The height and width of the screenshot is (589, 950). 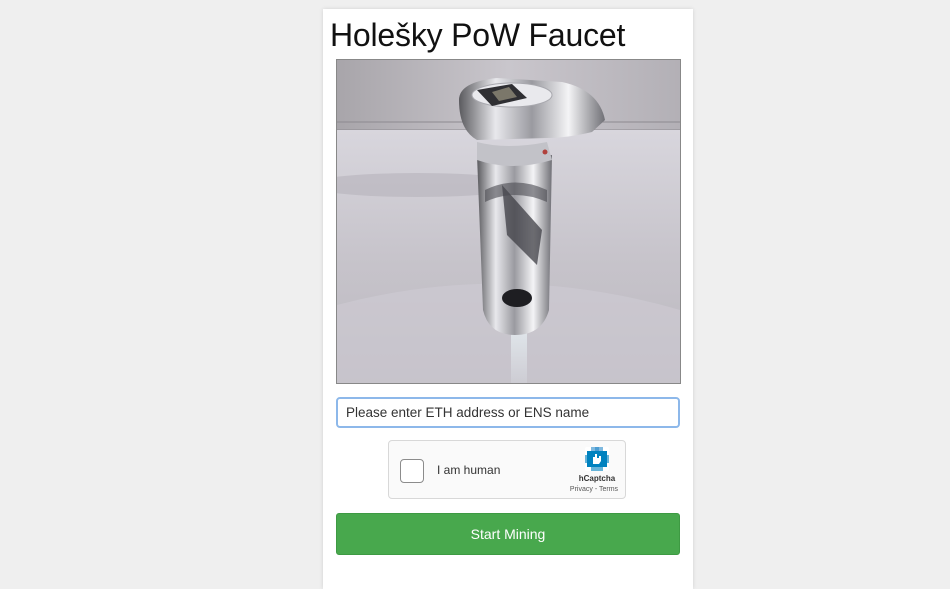 What do you see at coordinates (597, 478) in the screenshot?
I see `hcaptcha-brand: hCaptcha` at bounding box center [597, 478].